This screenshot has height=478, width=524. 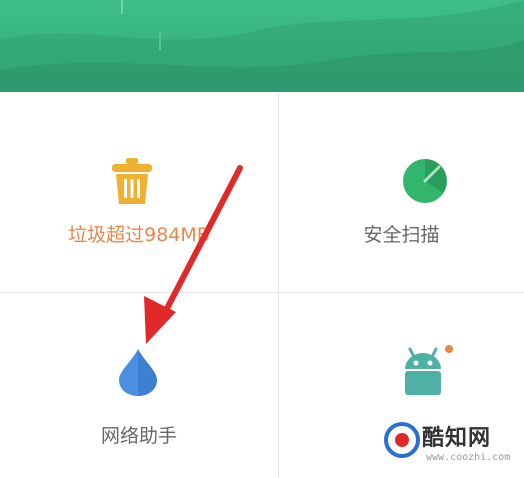 What do you see at coordinates (468, 457) in the screenshot?
I see `watermark-url: www.coozhi.com` at bounding box center [468, 457].